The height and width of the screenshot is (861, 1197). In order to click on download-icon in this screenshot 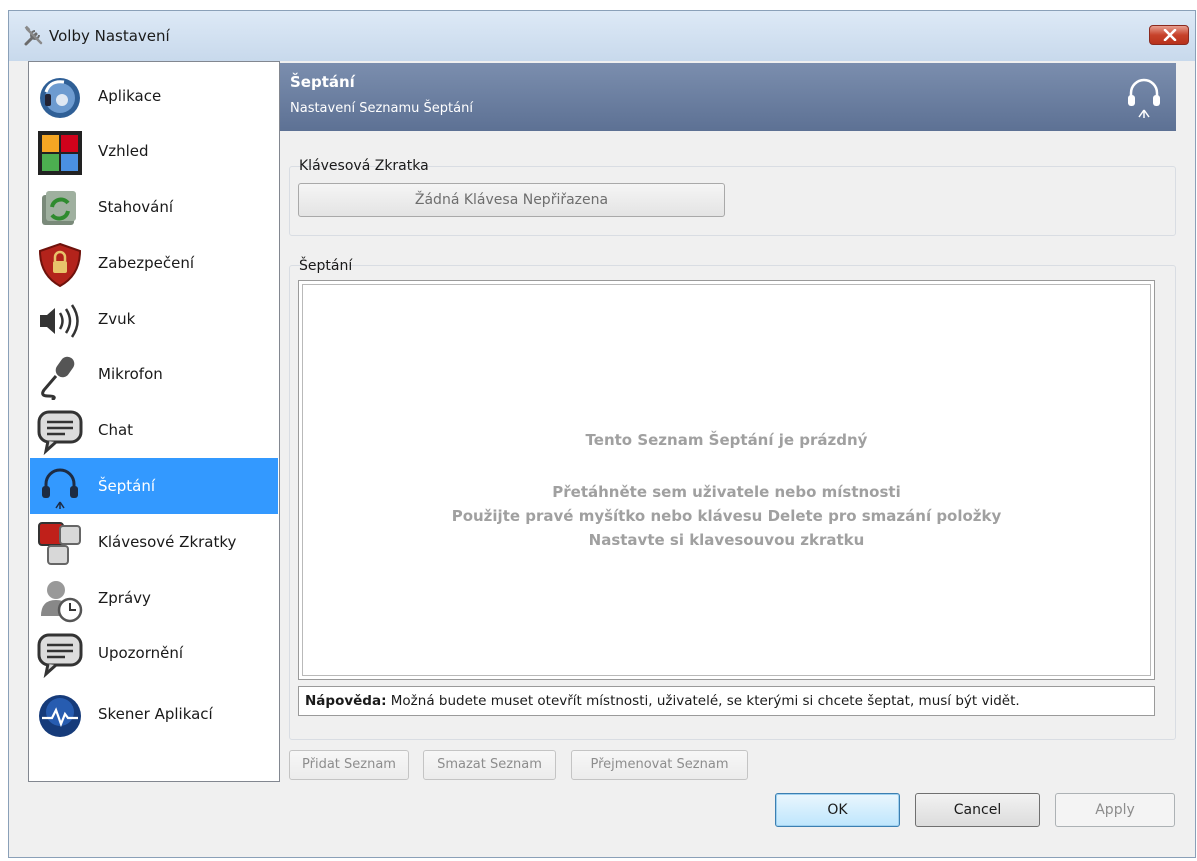, I will do `click(59, 208)`.